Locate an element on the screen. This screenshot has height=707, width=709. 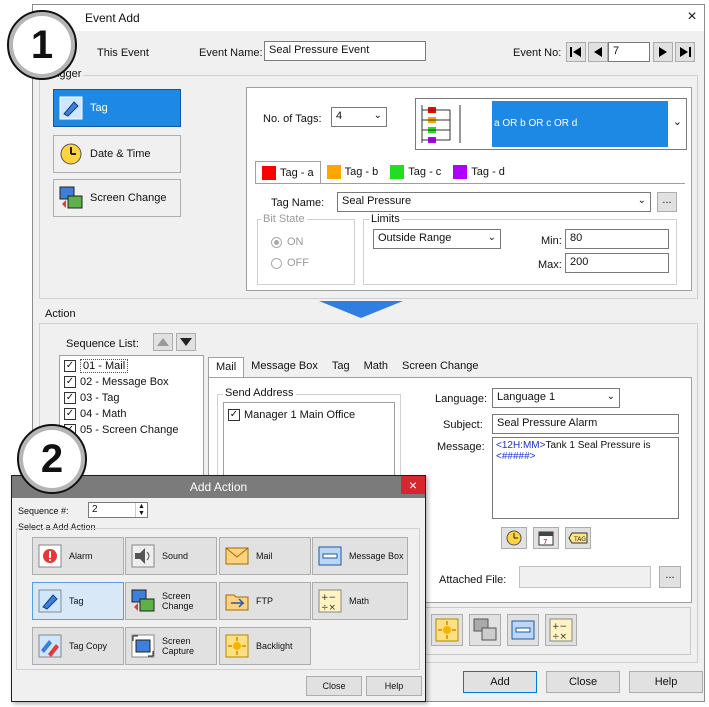
help-button: Help is located at coordinates (666, 682).